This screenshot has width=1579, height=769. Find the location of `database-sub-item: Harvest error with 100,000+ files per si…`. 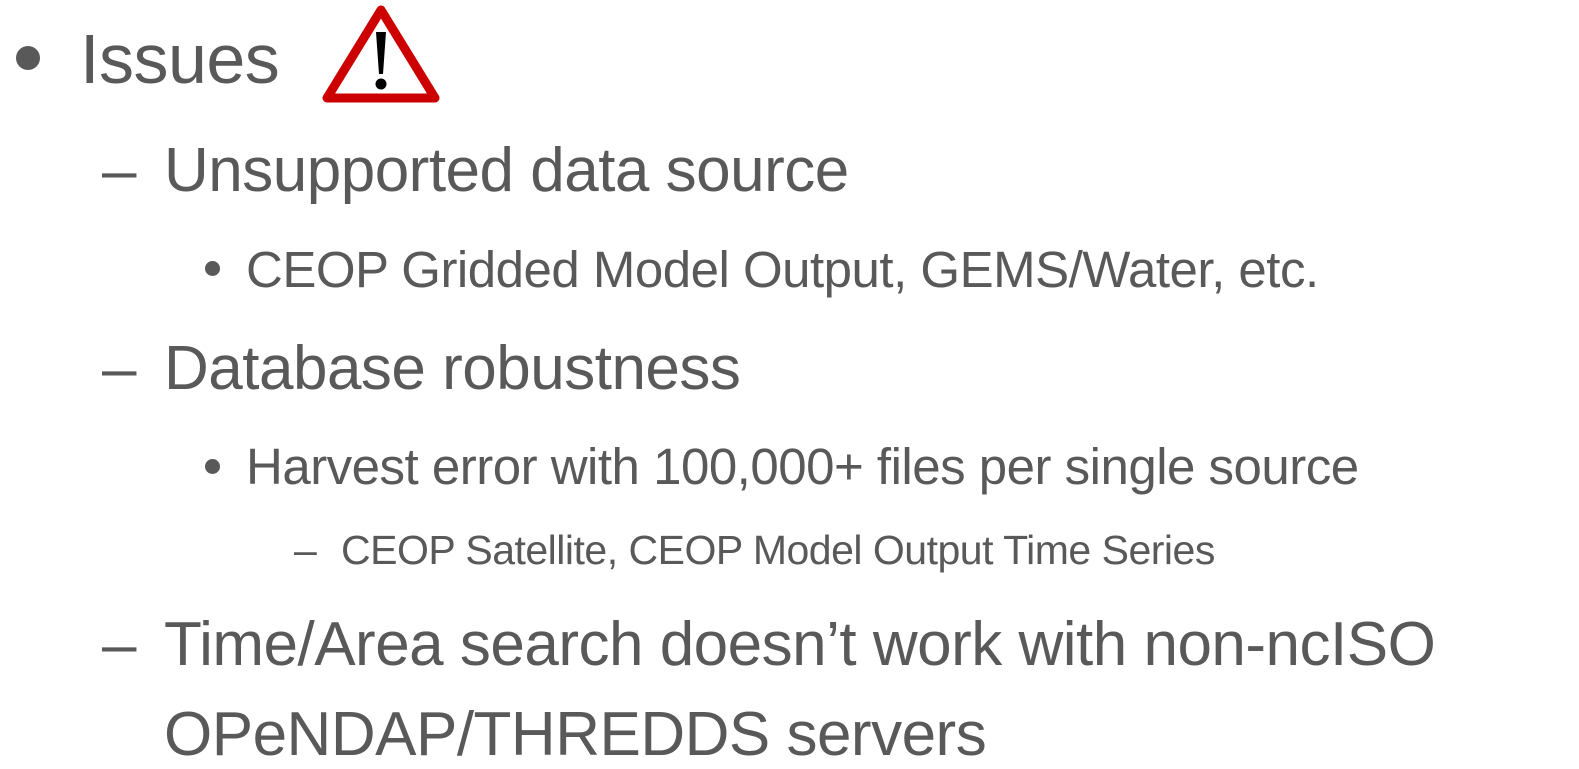

database-sub-item: Harvest error with 100,000+ files per si… is located at coordinates (802, 466).